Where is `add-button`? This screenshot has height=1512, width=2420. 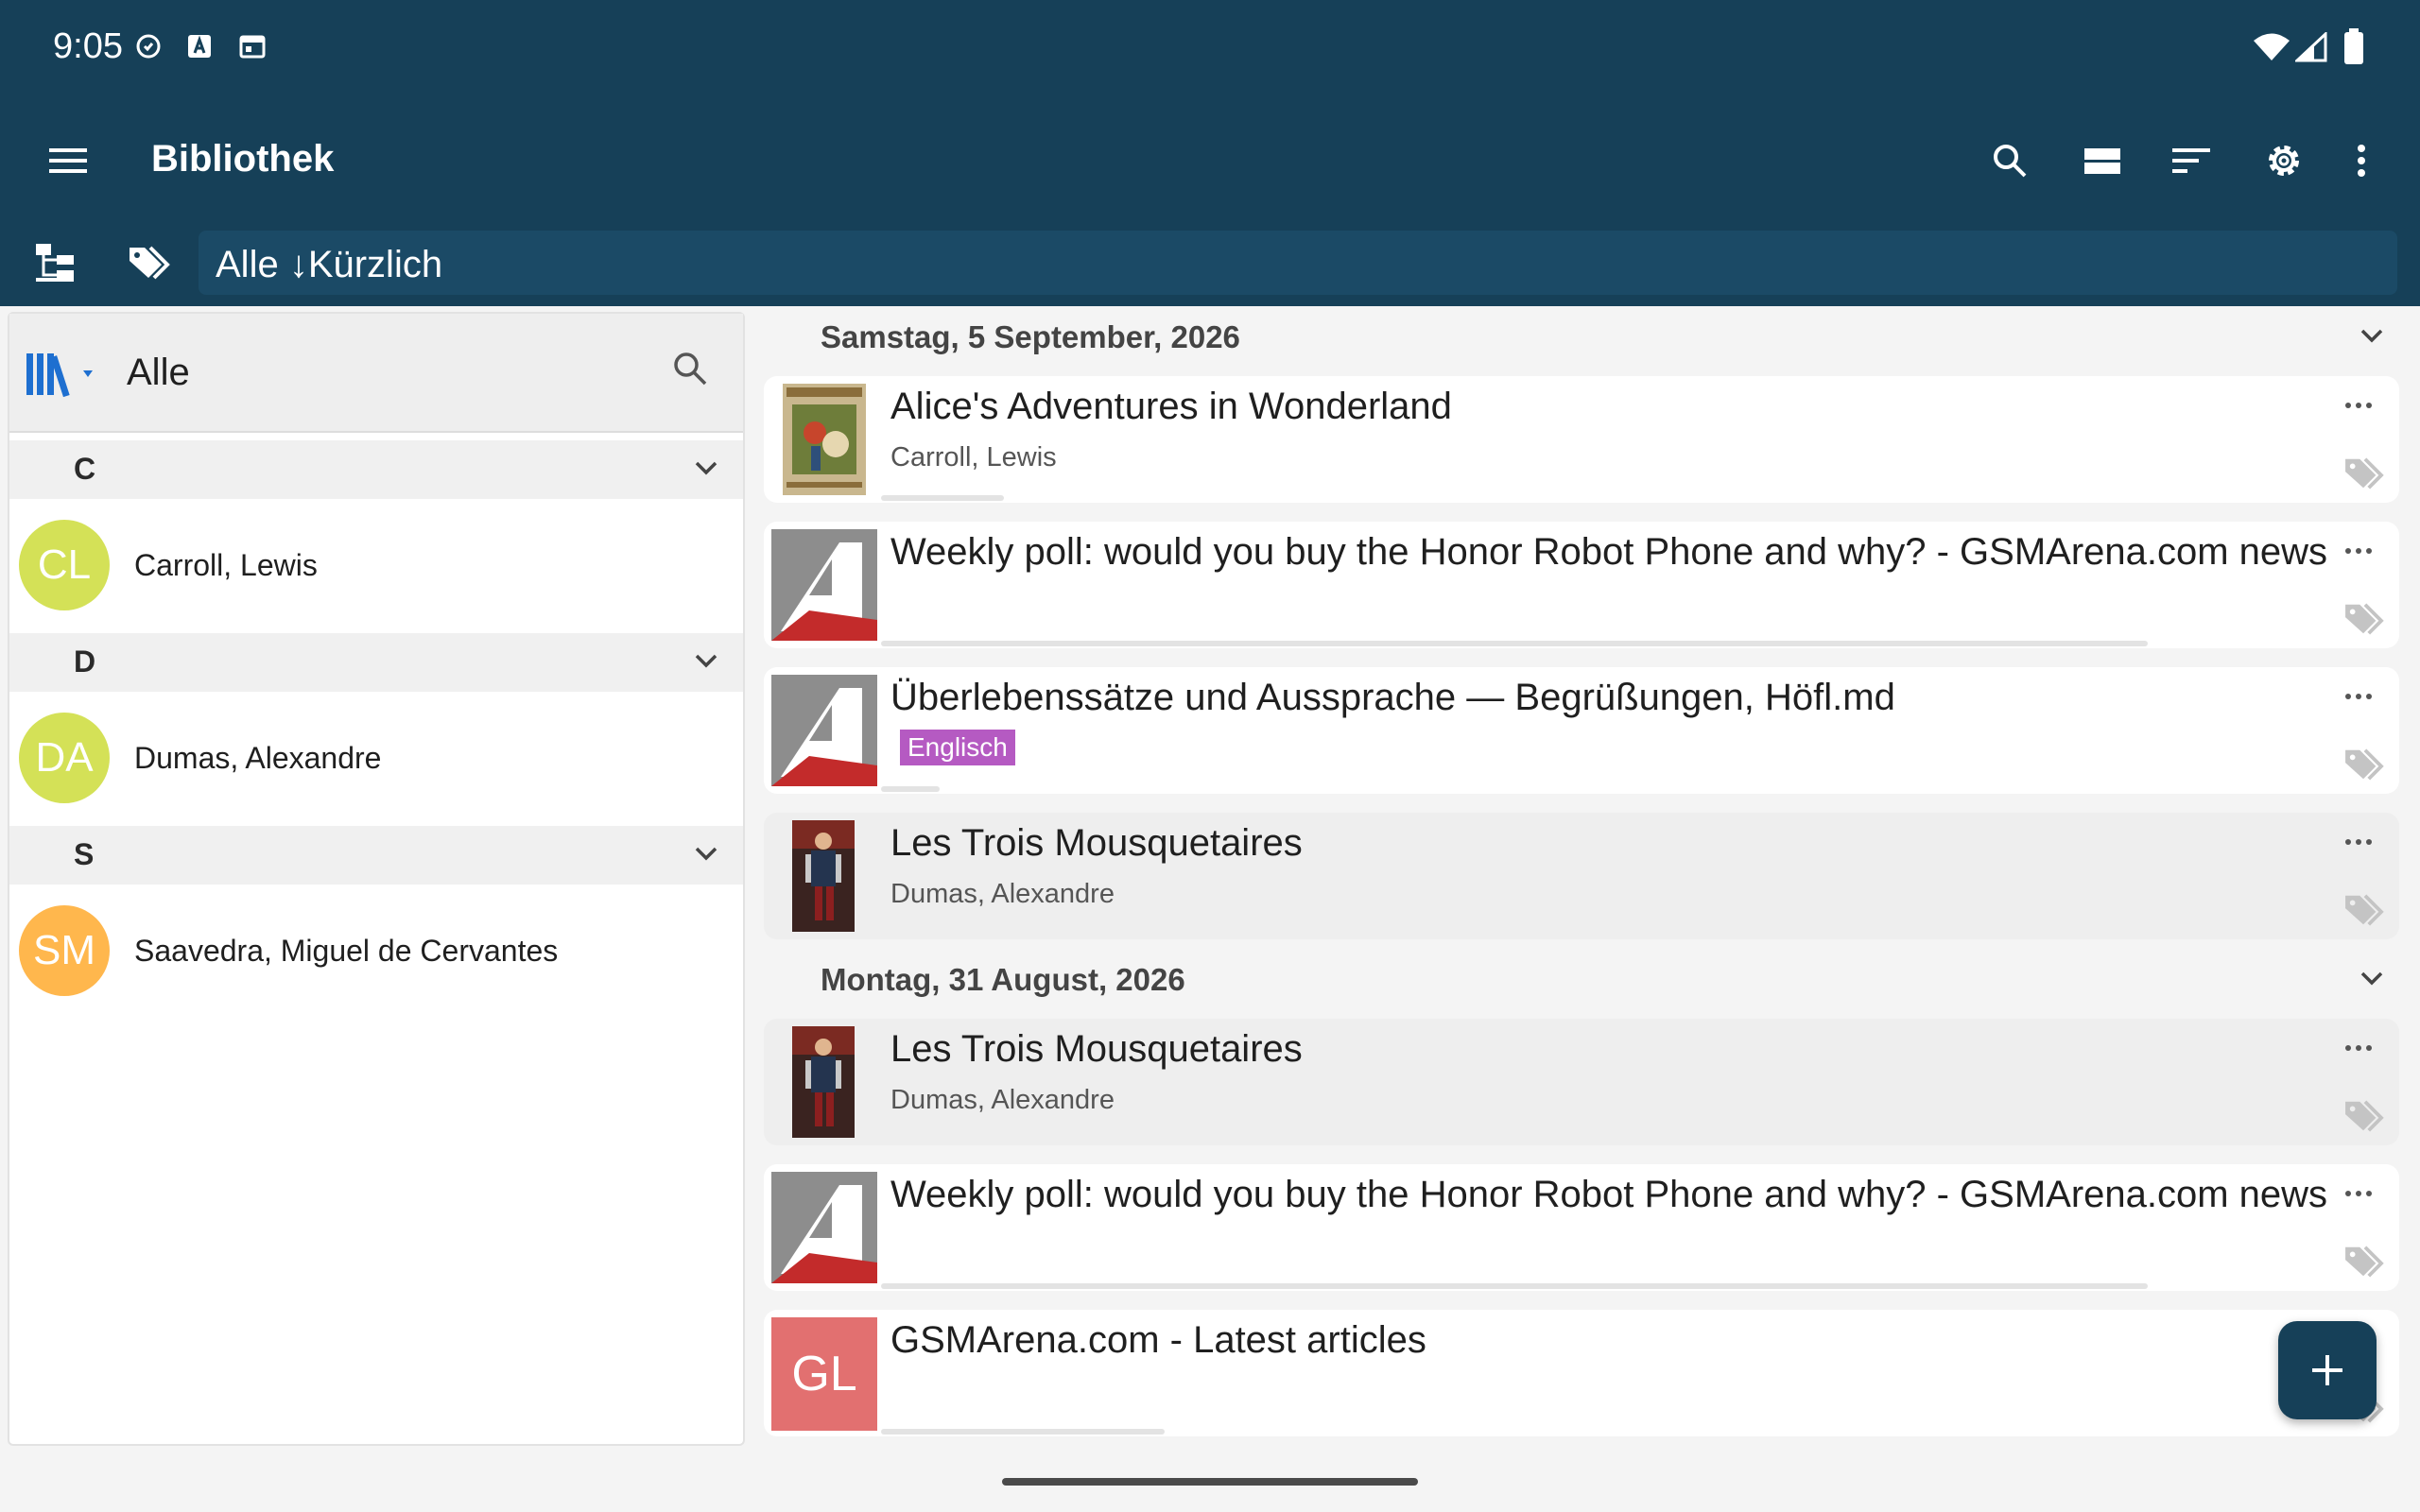 add-button is located at coordinates (2327, 1370).